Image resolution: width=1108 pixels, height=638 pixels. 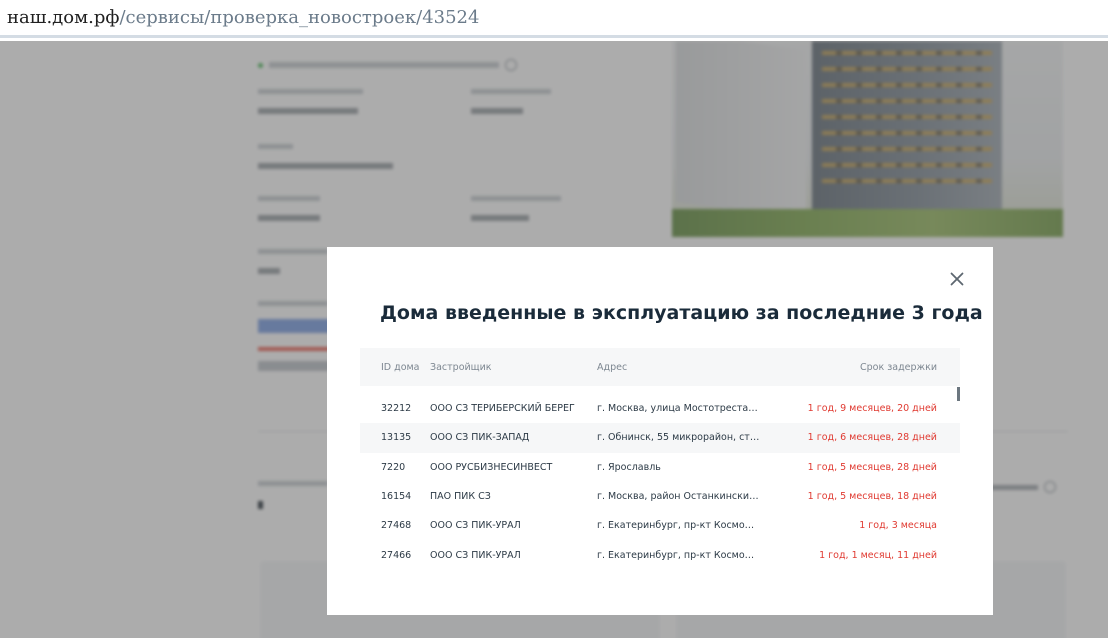 What do you see at coordinates (395, 525) in the screenshot?
I see `cell-id: 27468` at bounding box center [395, 525].